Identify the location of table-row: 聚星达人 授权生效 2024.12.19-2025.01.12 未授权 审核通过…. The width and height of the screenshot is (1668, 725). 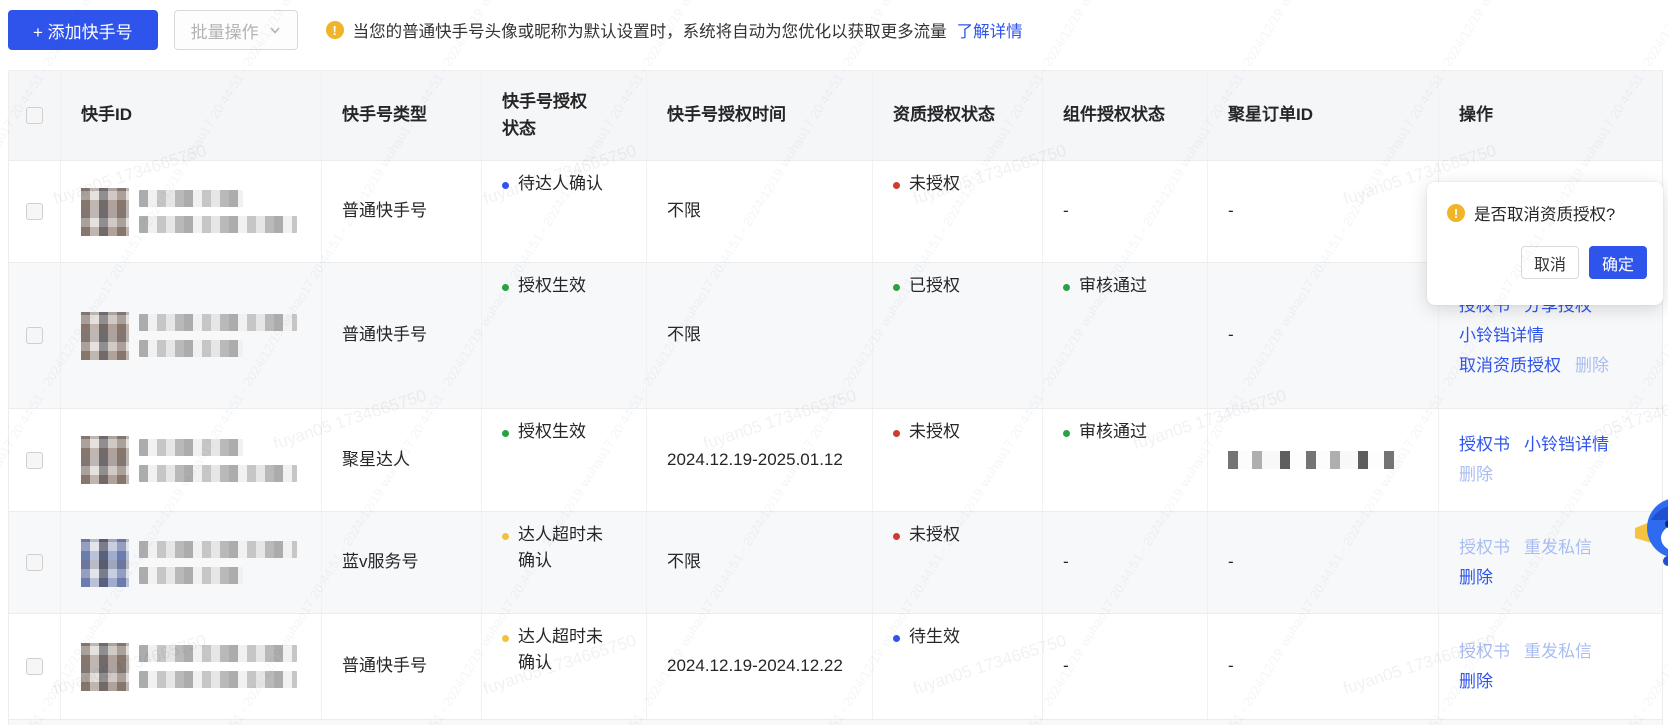
(835, 460).